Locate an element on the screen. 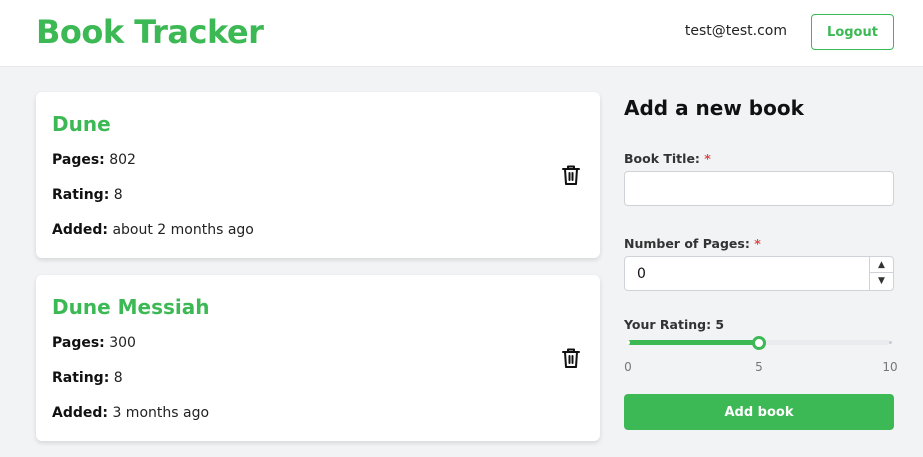  form-heading: Add a new book is located at coordinates (714, 108).